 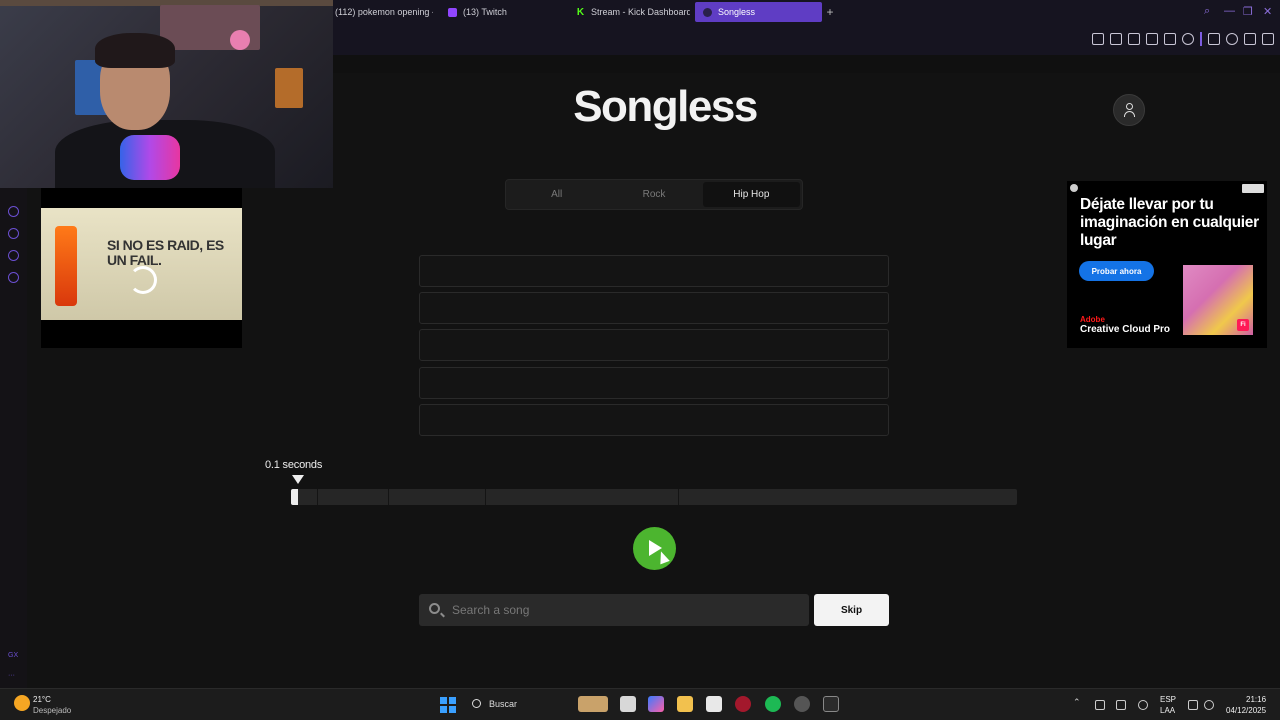 I want to click on more-icon: ···, so click(x=11, y=675).